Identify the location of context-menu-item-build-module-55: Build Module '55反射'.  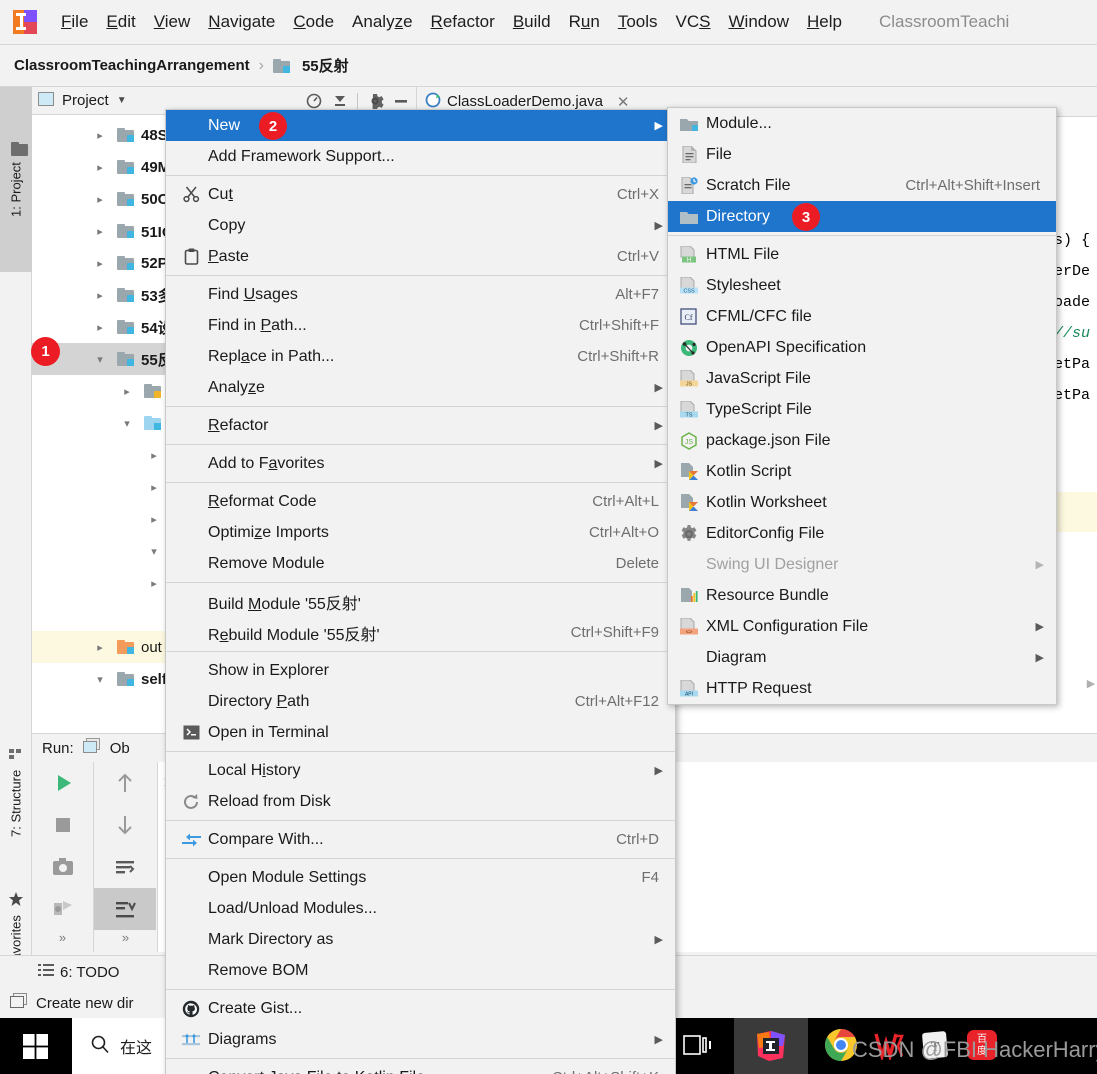
(420, 601).